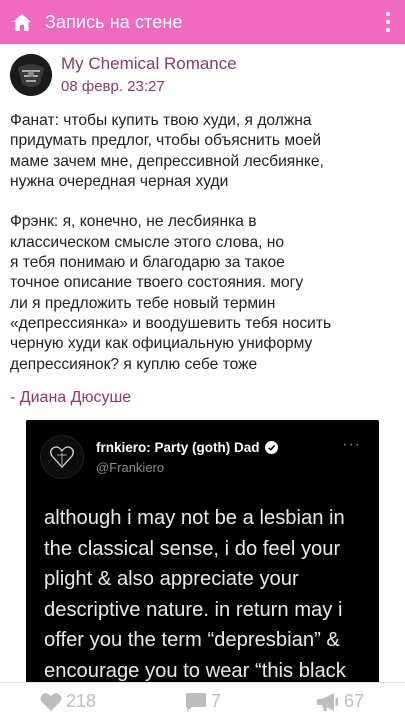  What do you see at coordinates (51, 702) in the screenshot?
I see `heart-icon` at bounding box center [51, 702].